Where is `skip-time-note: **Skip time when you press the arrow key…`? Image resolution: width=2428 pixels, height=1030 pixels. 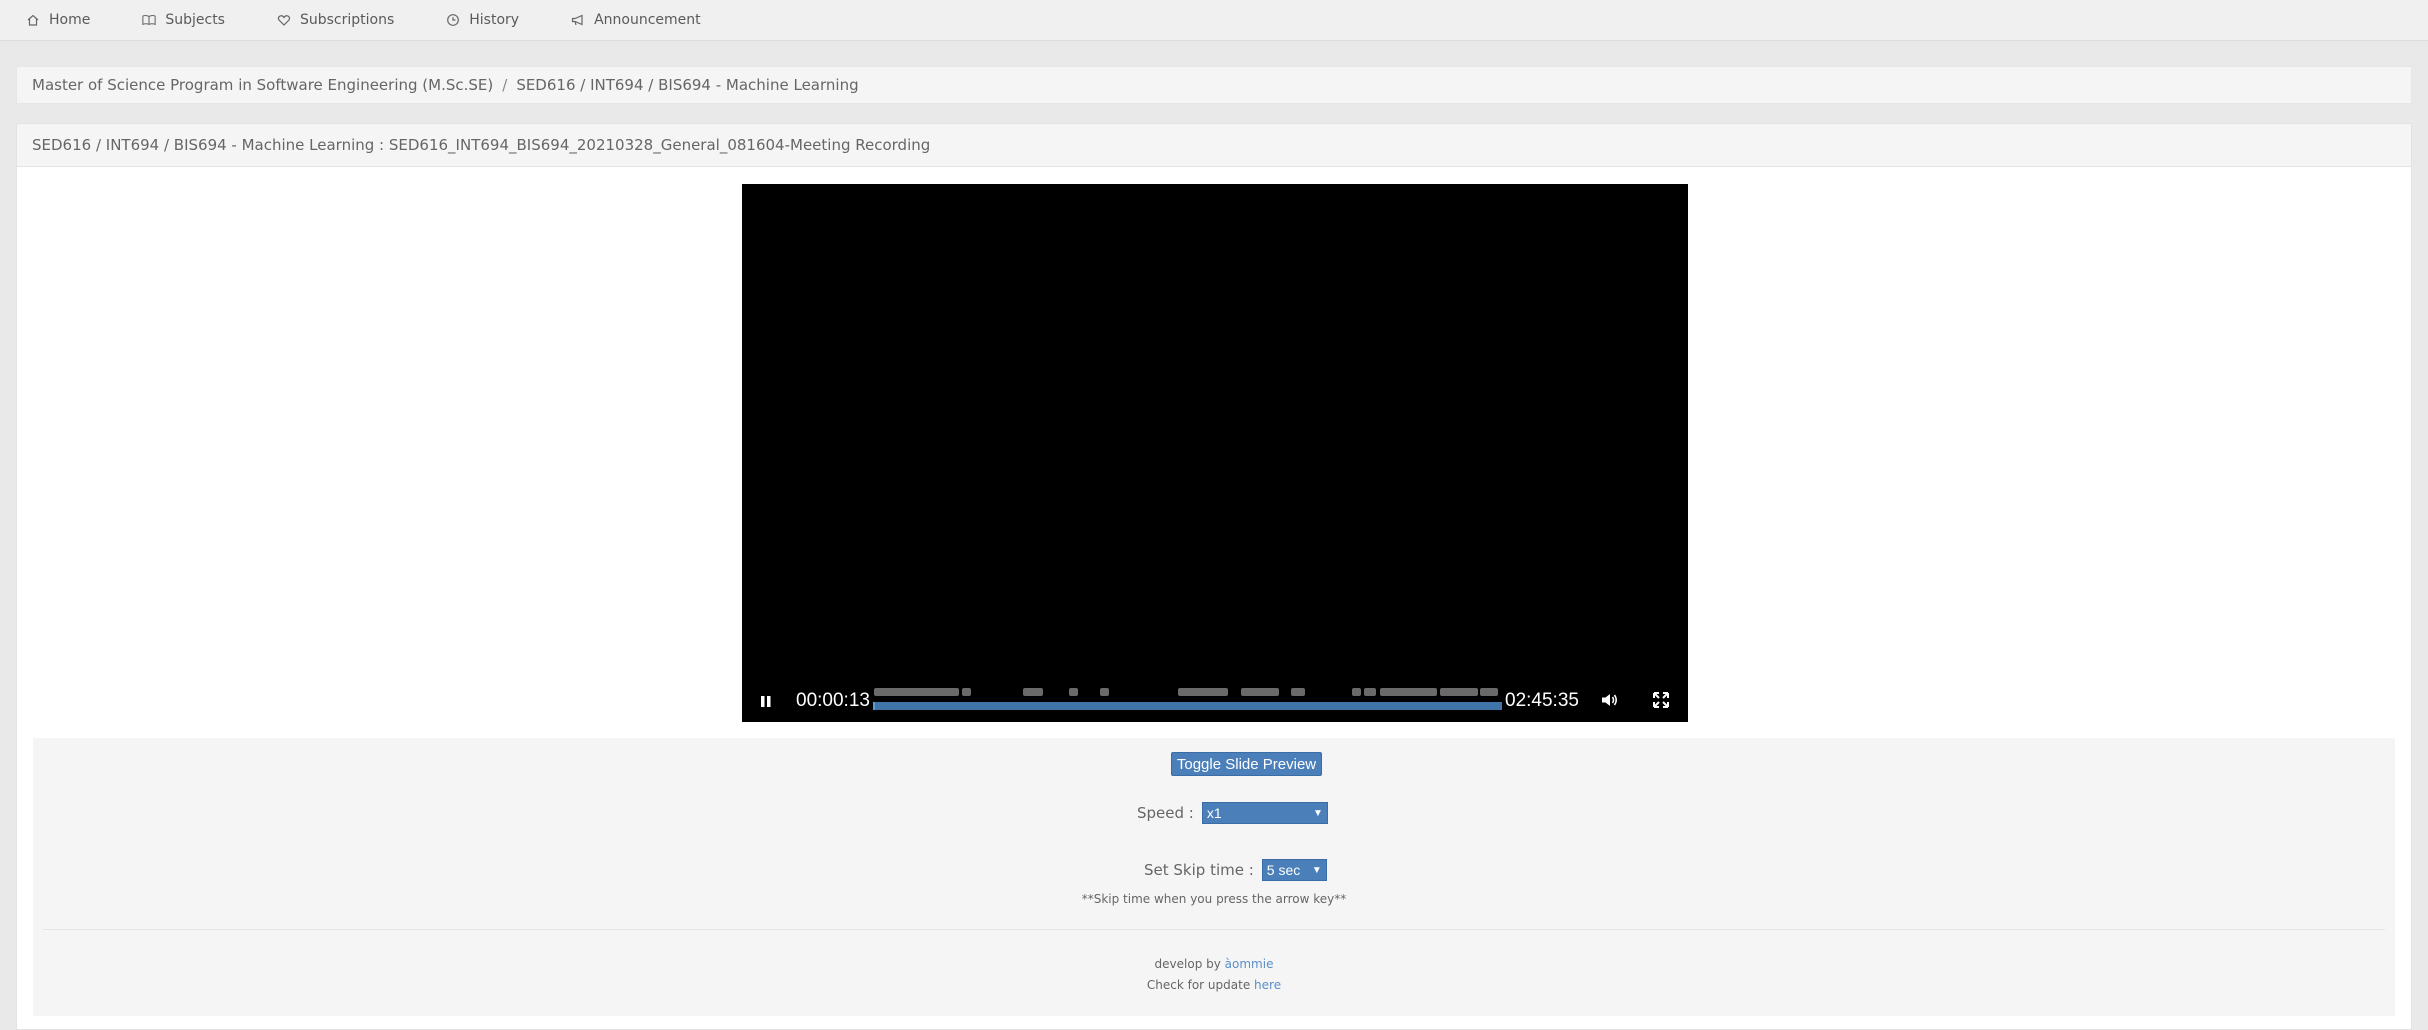 skip-time-note: **Skip time when you press the arrow key… is located at coordinates (1214, 899).